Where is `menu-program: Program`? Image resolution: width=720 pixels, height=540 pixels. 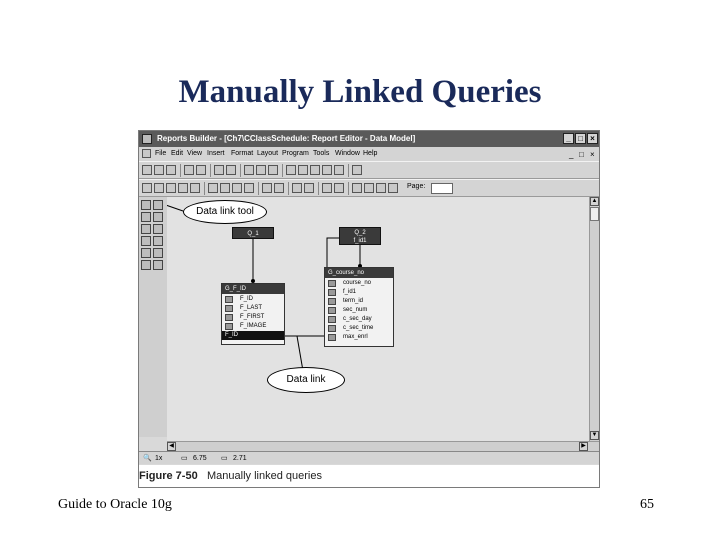
menu-program: Program is located at coordinates (295, 154).